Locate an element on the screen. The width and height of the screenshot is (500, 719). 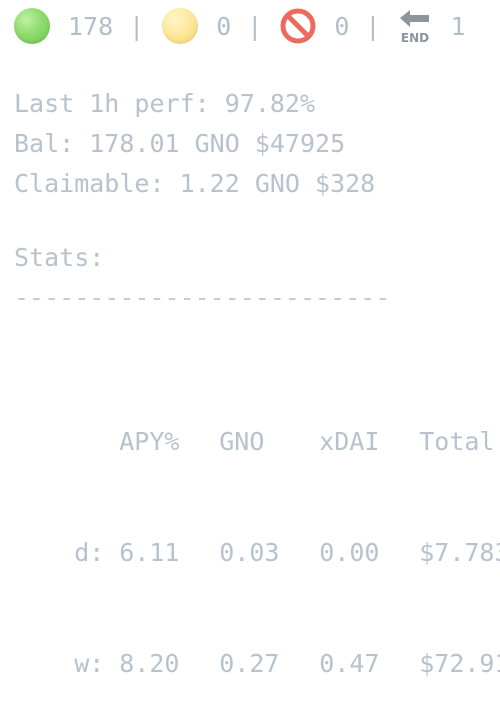
header-cell: GNO is located at coordinates (242, 441).